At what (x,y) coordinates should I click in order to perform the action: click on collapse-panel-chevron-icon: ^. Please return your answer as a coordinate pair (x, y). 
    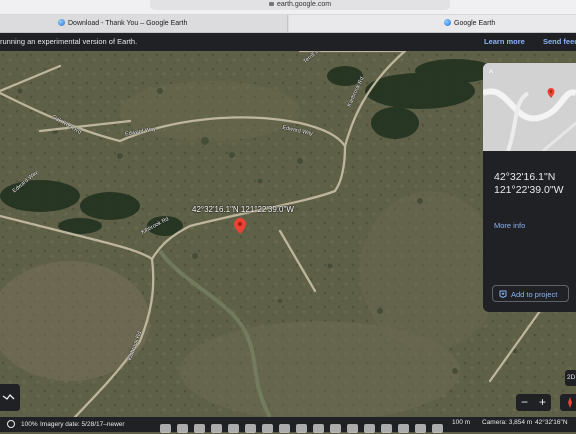
    Looking at the image, I should click on (491, 73).